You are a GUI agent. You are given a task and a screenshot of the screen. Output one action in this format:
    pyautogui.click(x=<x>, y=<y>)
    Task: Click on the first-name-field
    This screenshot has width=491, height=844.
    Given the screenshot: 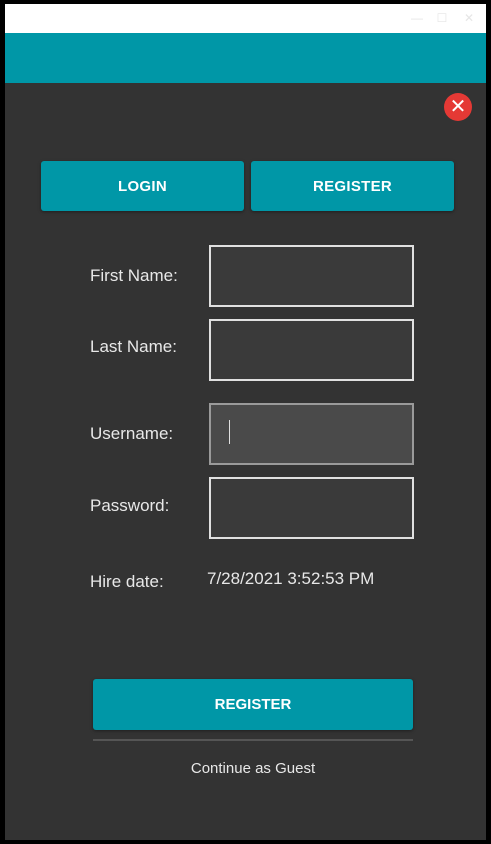 What is the action you would take?
    pyautogui.click(x=311, y=276)
    